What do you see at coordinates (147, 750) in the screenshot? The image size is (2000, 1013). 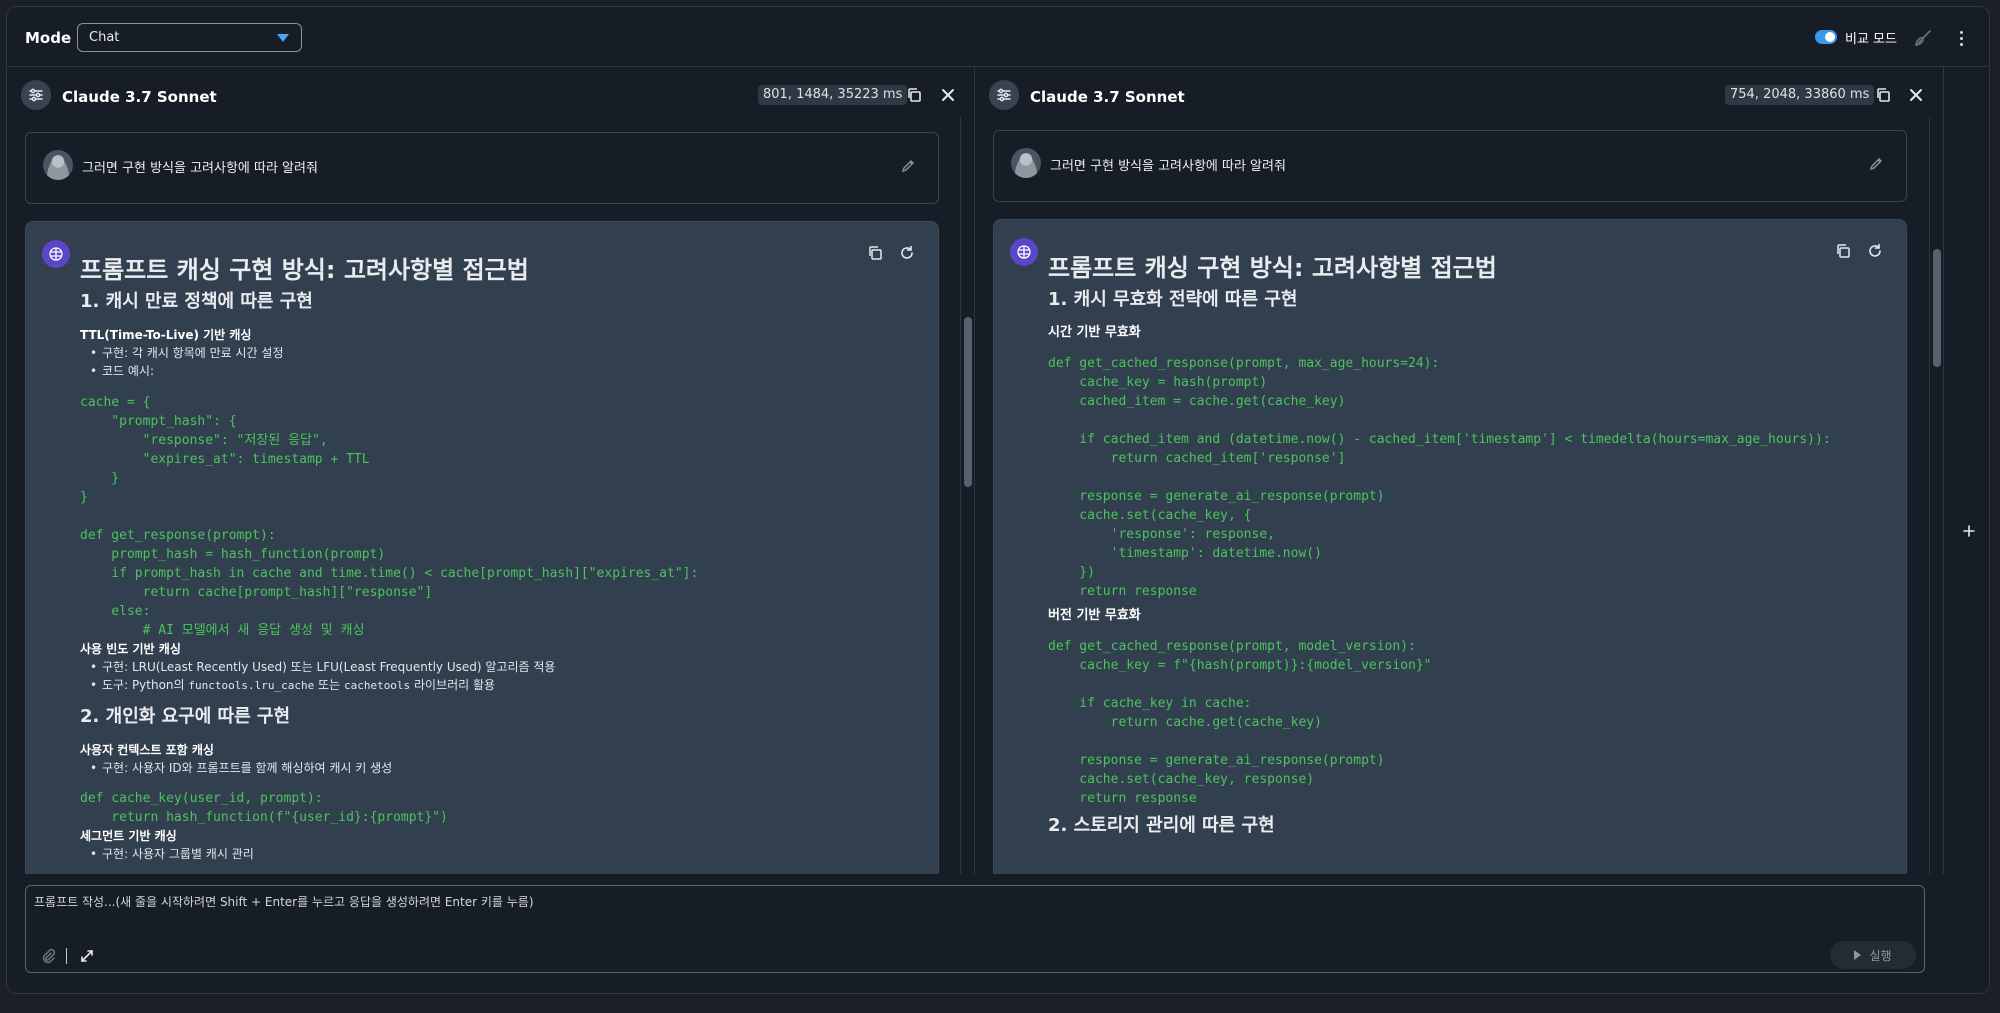 I see `subheading: 사용자 컨텍스트 포함 캐싱` at bounding box center [147, 750].